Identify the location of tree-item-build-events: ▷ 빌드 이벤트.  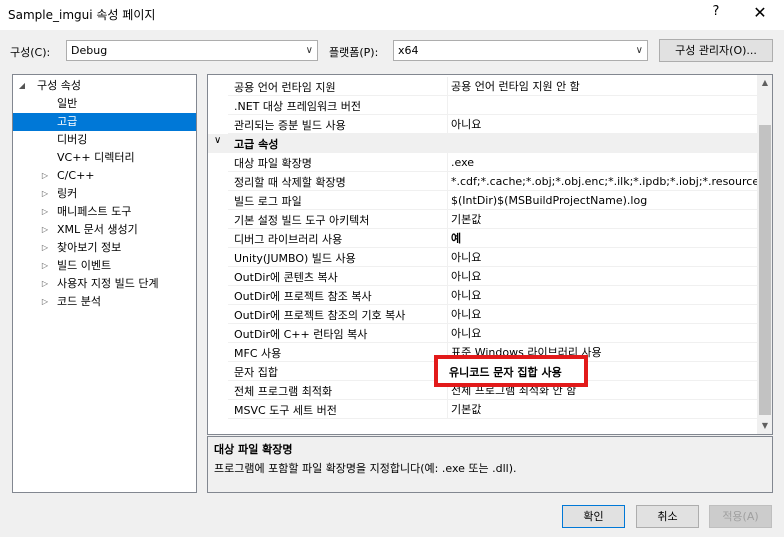
(104, 266).